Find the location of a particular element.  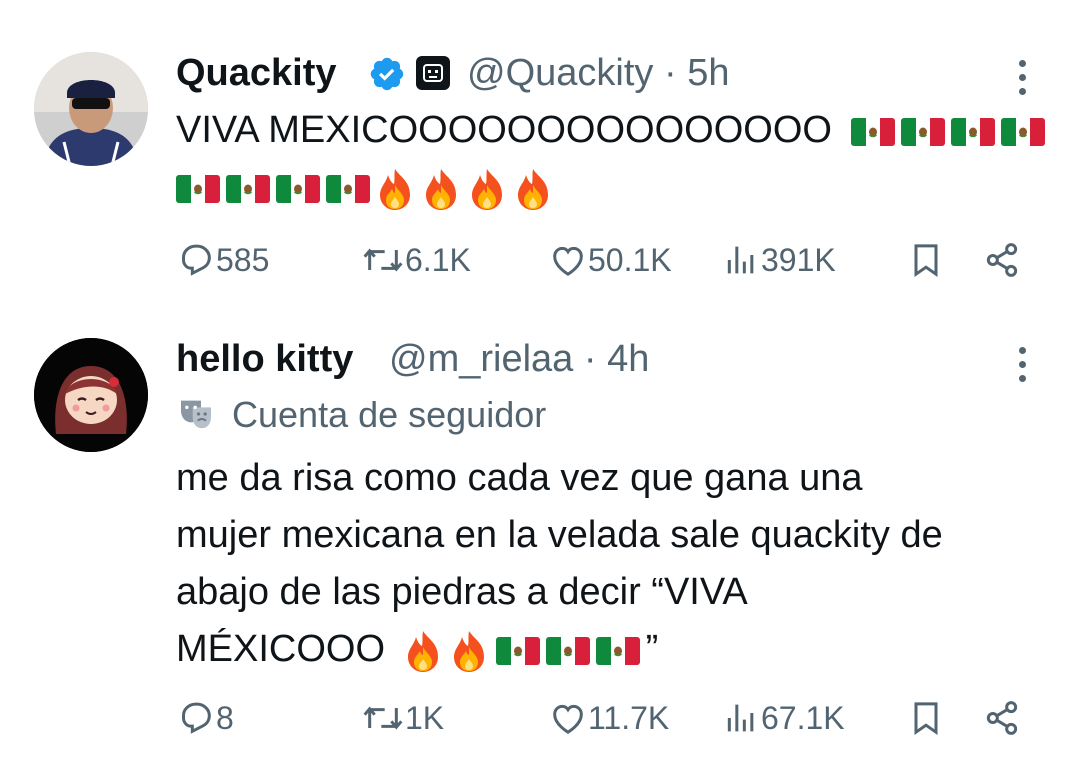

tweet-text-line: MÉXICOOO ” is located at coordinates (616, 649).